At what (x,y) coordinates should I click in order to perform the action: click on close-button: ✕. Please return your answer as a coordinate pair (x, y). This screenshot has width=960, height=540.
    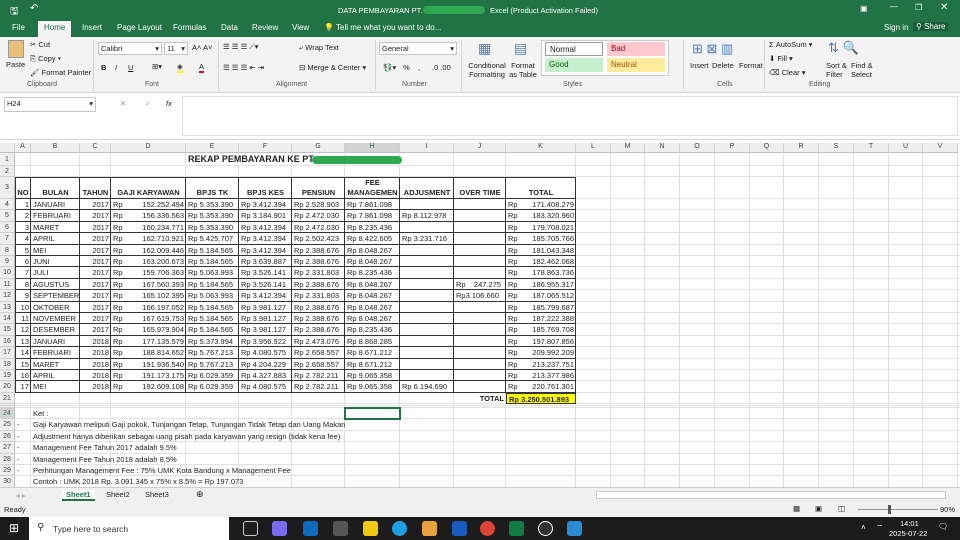
    Looking at the image, I should click on (944, 7).